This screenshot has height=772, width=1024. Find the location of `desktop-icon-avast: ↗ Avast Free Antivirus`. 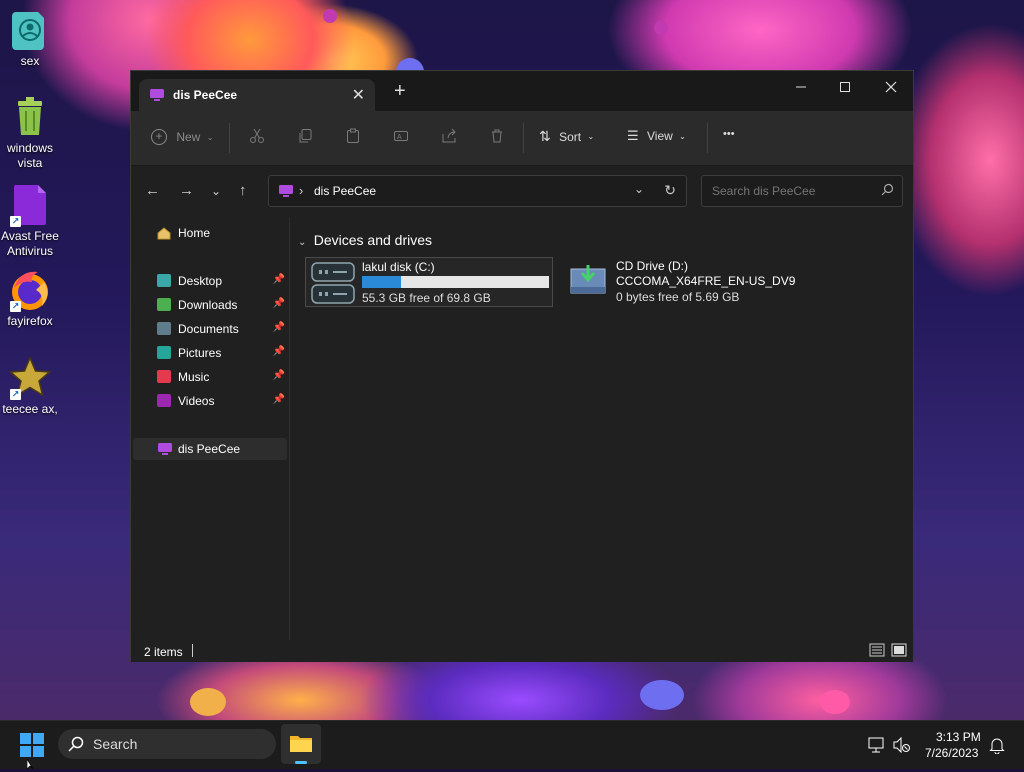

desktop-icon-avast: ↗ Avast Free Antivirus is located at coordinates (30, 221).